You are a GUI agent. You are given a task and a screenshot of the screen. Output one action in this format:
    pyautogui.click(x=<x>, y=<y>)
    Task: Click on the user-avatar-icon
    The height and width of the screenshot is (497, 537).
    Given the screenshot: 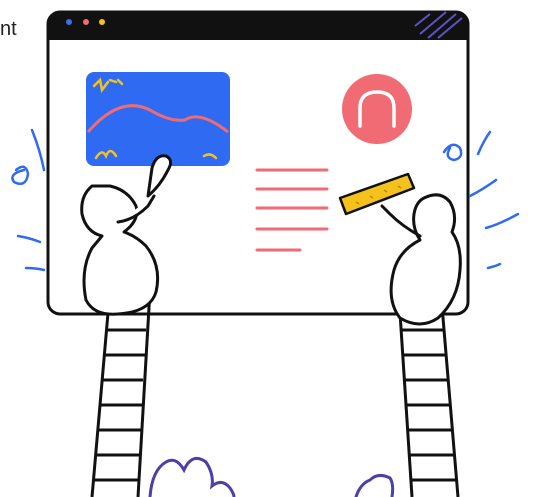 What is the action you would take?
    pyautogui.click(x=377, y=109)
    